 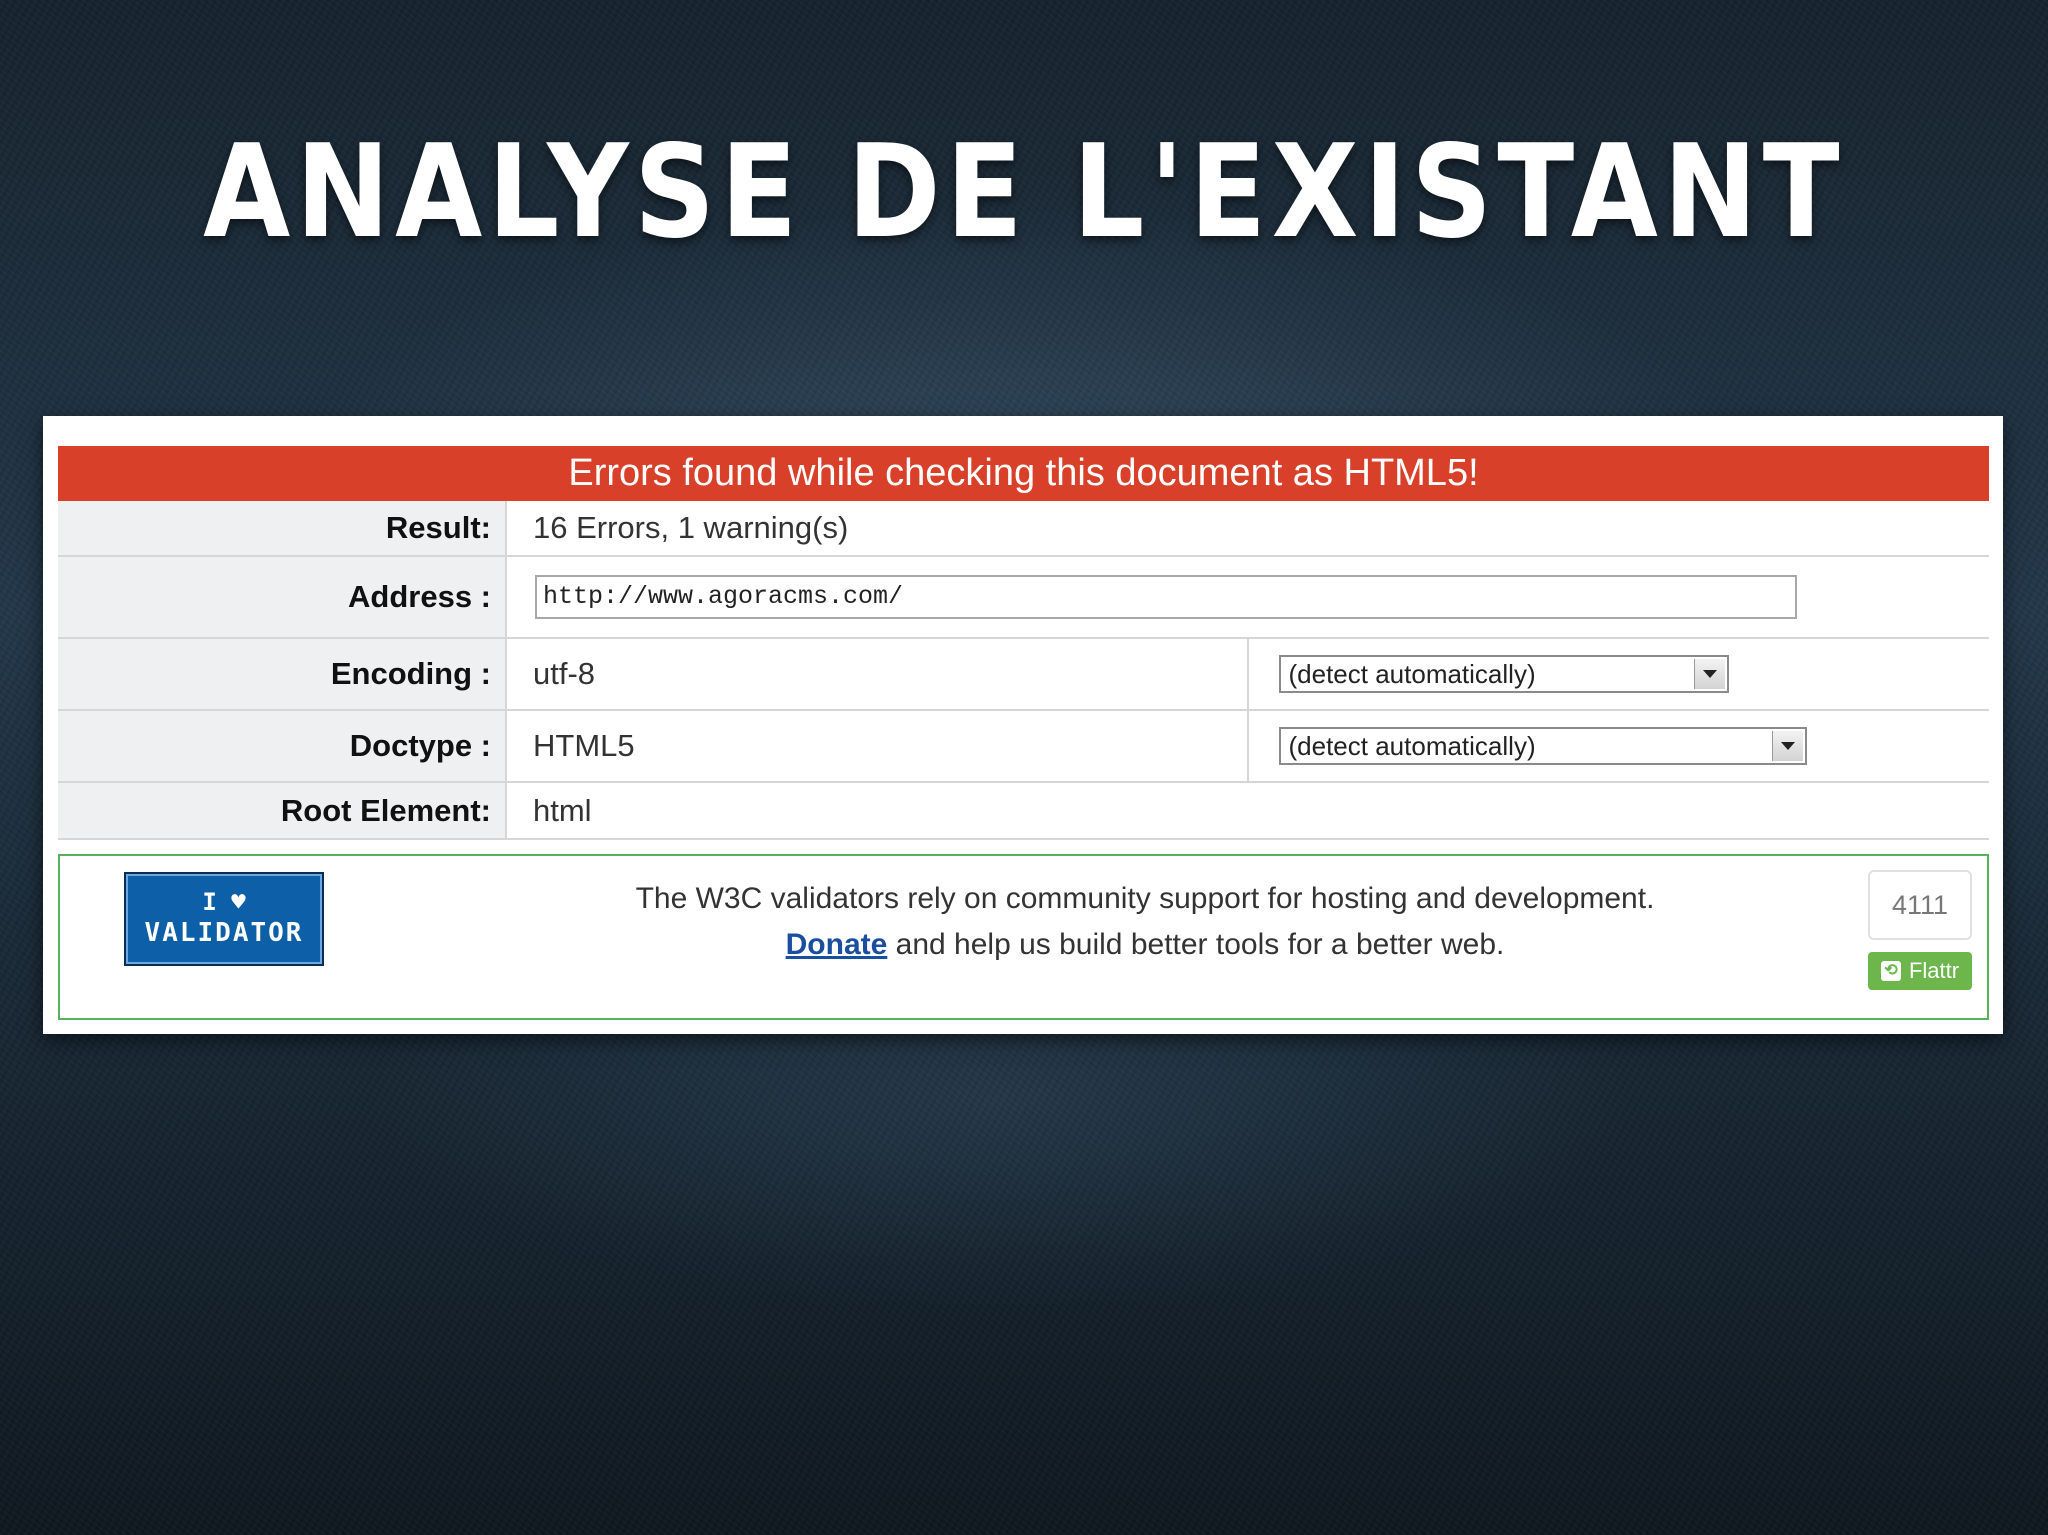 What do you see at coordinates (224, 933) in the screenshot?
I see `badge-bottom-text: VALIDATOR` at bounding box center [224, 933].